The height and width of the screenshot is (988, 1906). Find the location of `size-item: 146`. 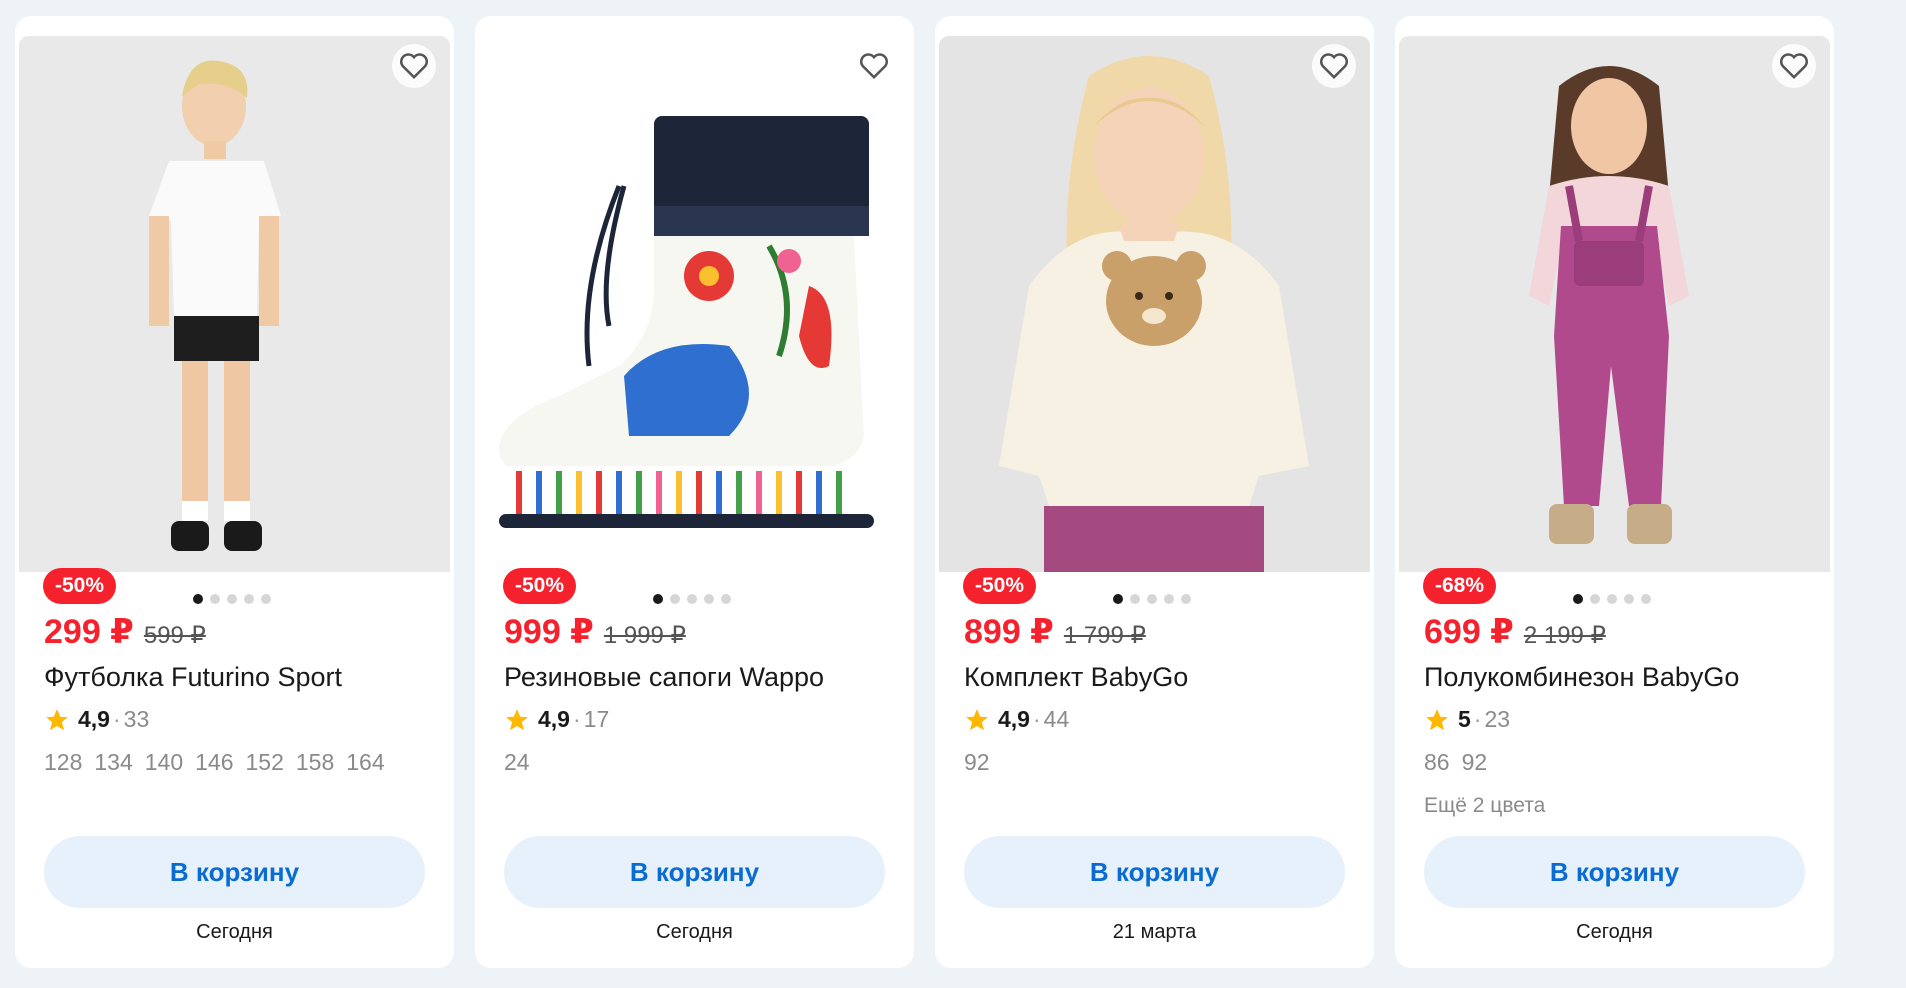

size-item: 146 is located at coordinates (214, 762).